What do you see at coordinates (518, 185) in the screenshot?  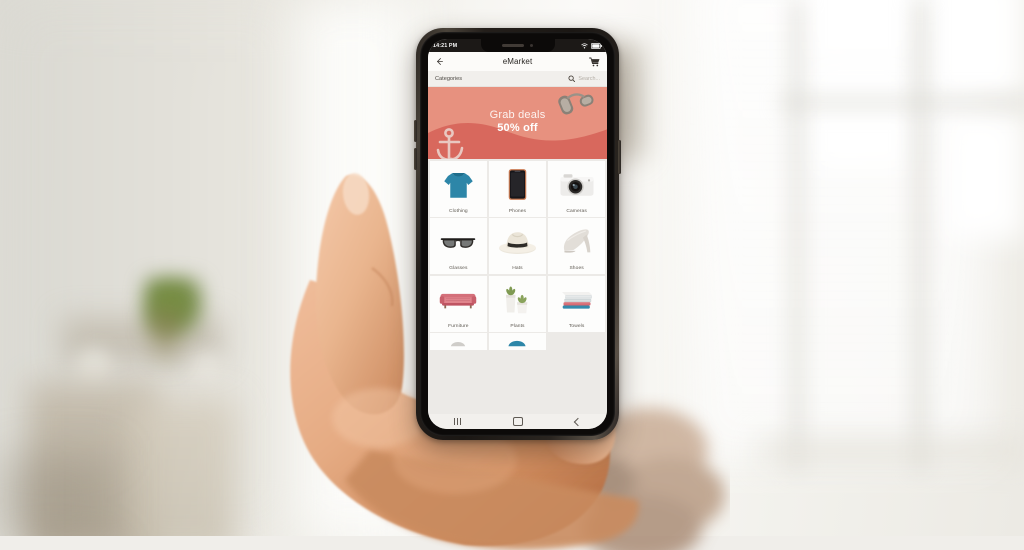 I see `smartphone-image` at bounding box center [518, 185].